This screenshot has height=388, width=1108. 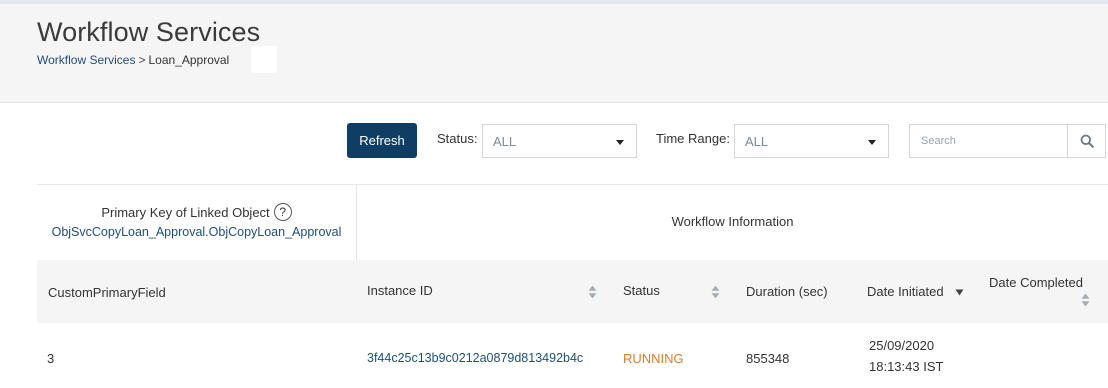 What do you see at coordinates (959, 292) in the screenshot?
I see `sort-down-icon` at bounding box center [959, 292].